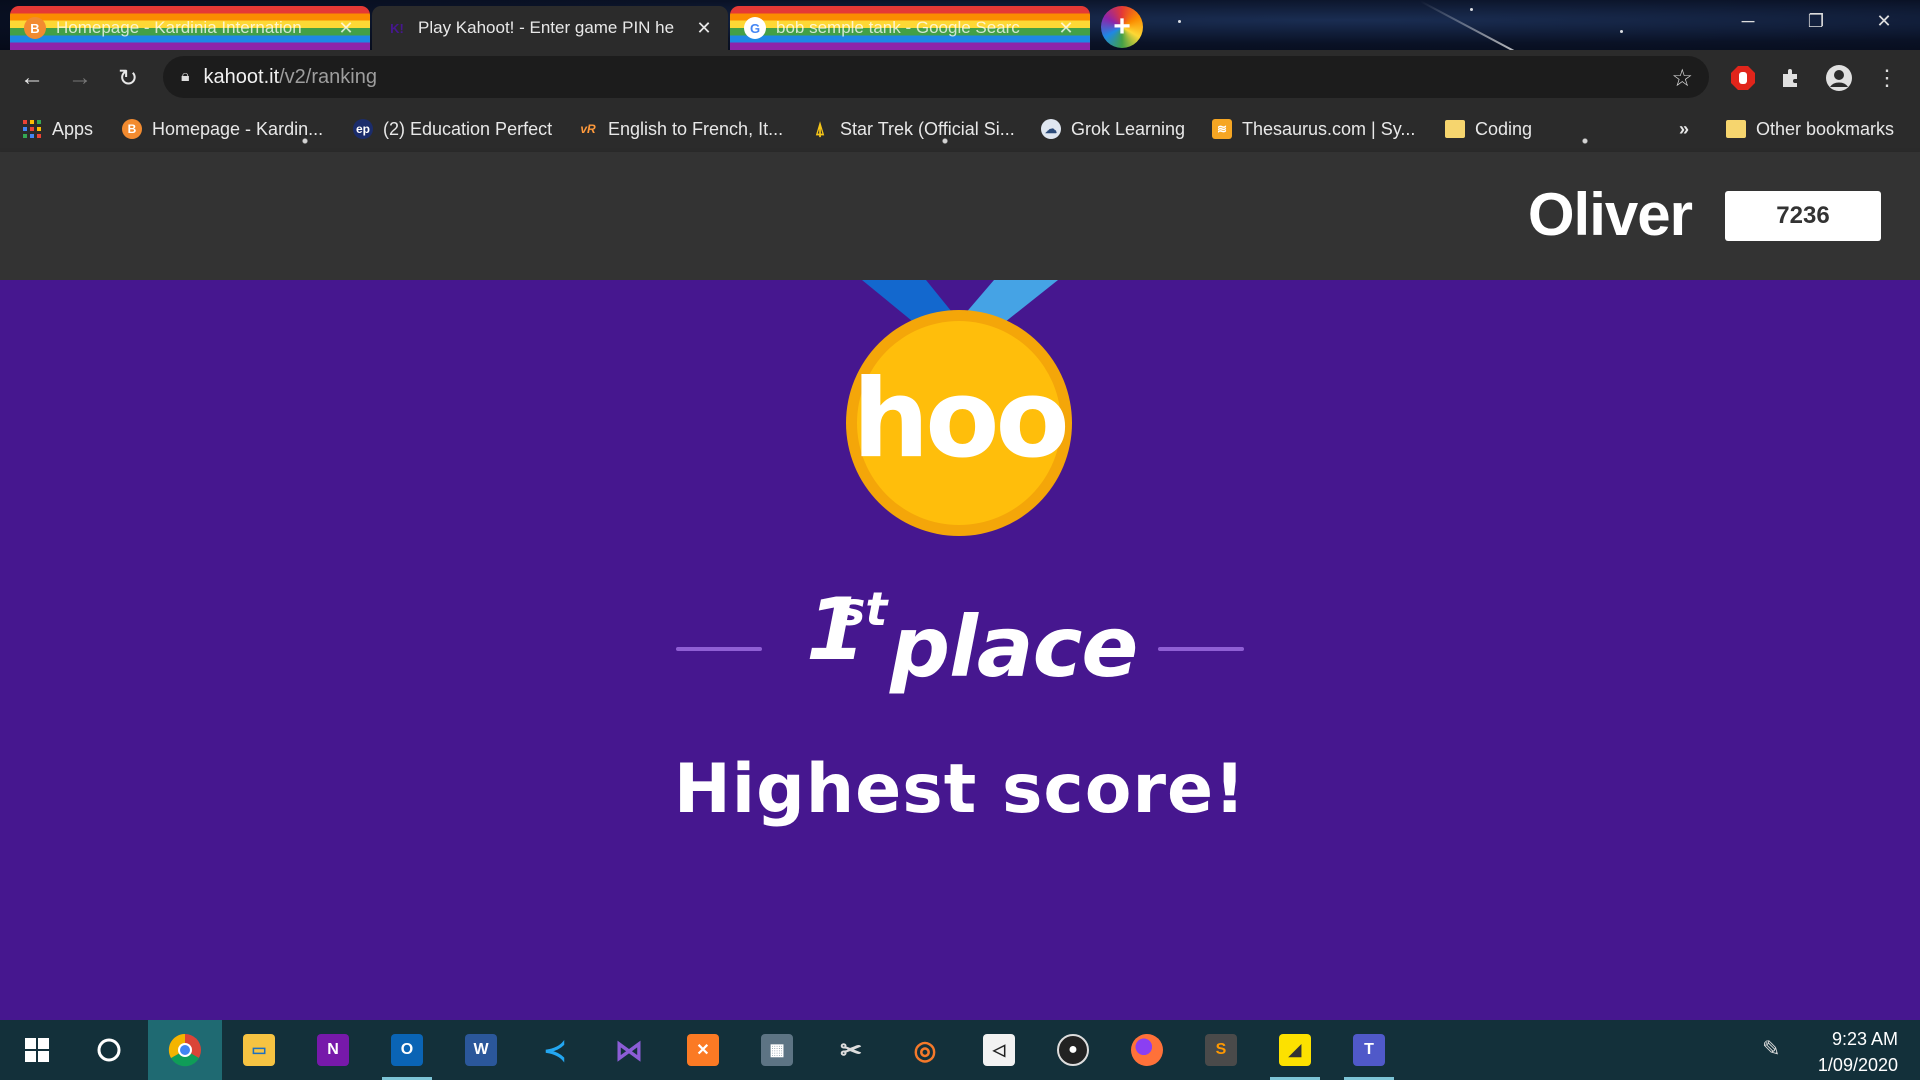  What do you see at coordinates (1791, 78) in the screenshot?
I see `extensions-puzzle-icon` at bounding box center [1791, 78].